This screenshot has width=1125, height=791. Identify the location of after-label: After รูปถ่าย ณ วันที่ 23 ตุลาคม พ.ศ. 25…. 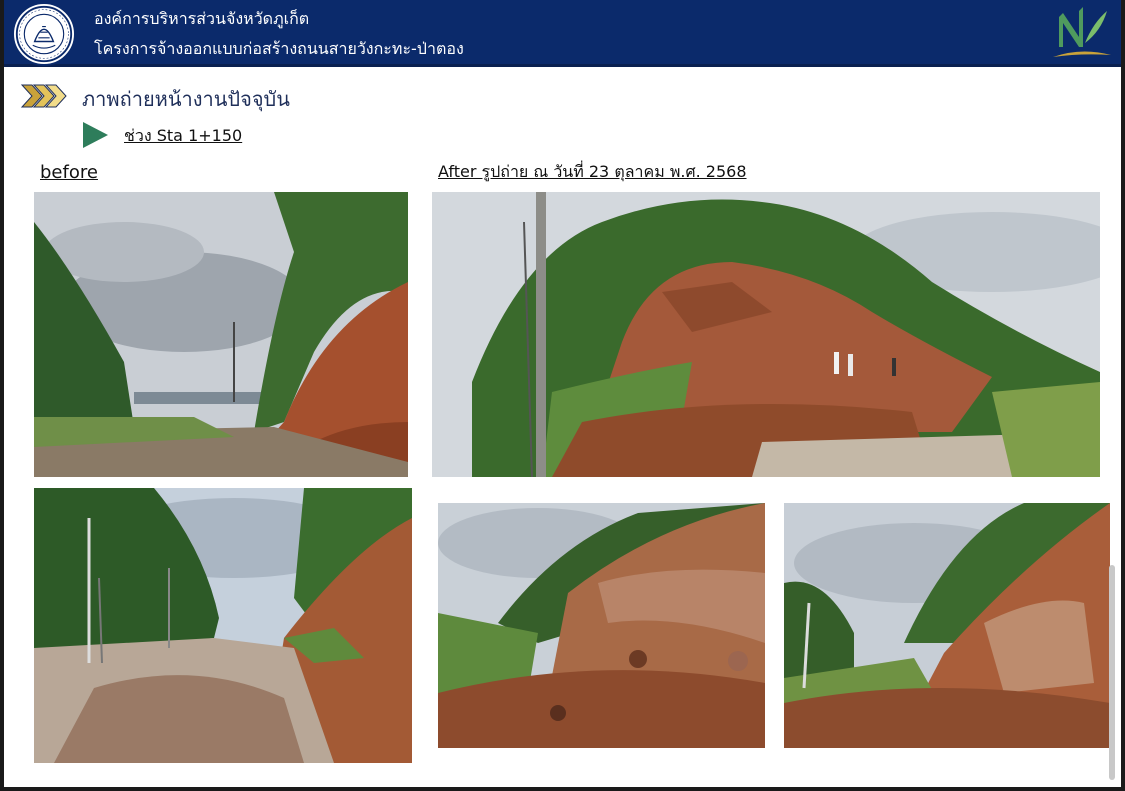
(592, 171).